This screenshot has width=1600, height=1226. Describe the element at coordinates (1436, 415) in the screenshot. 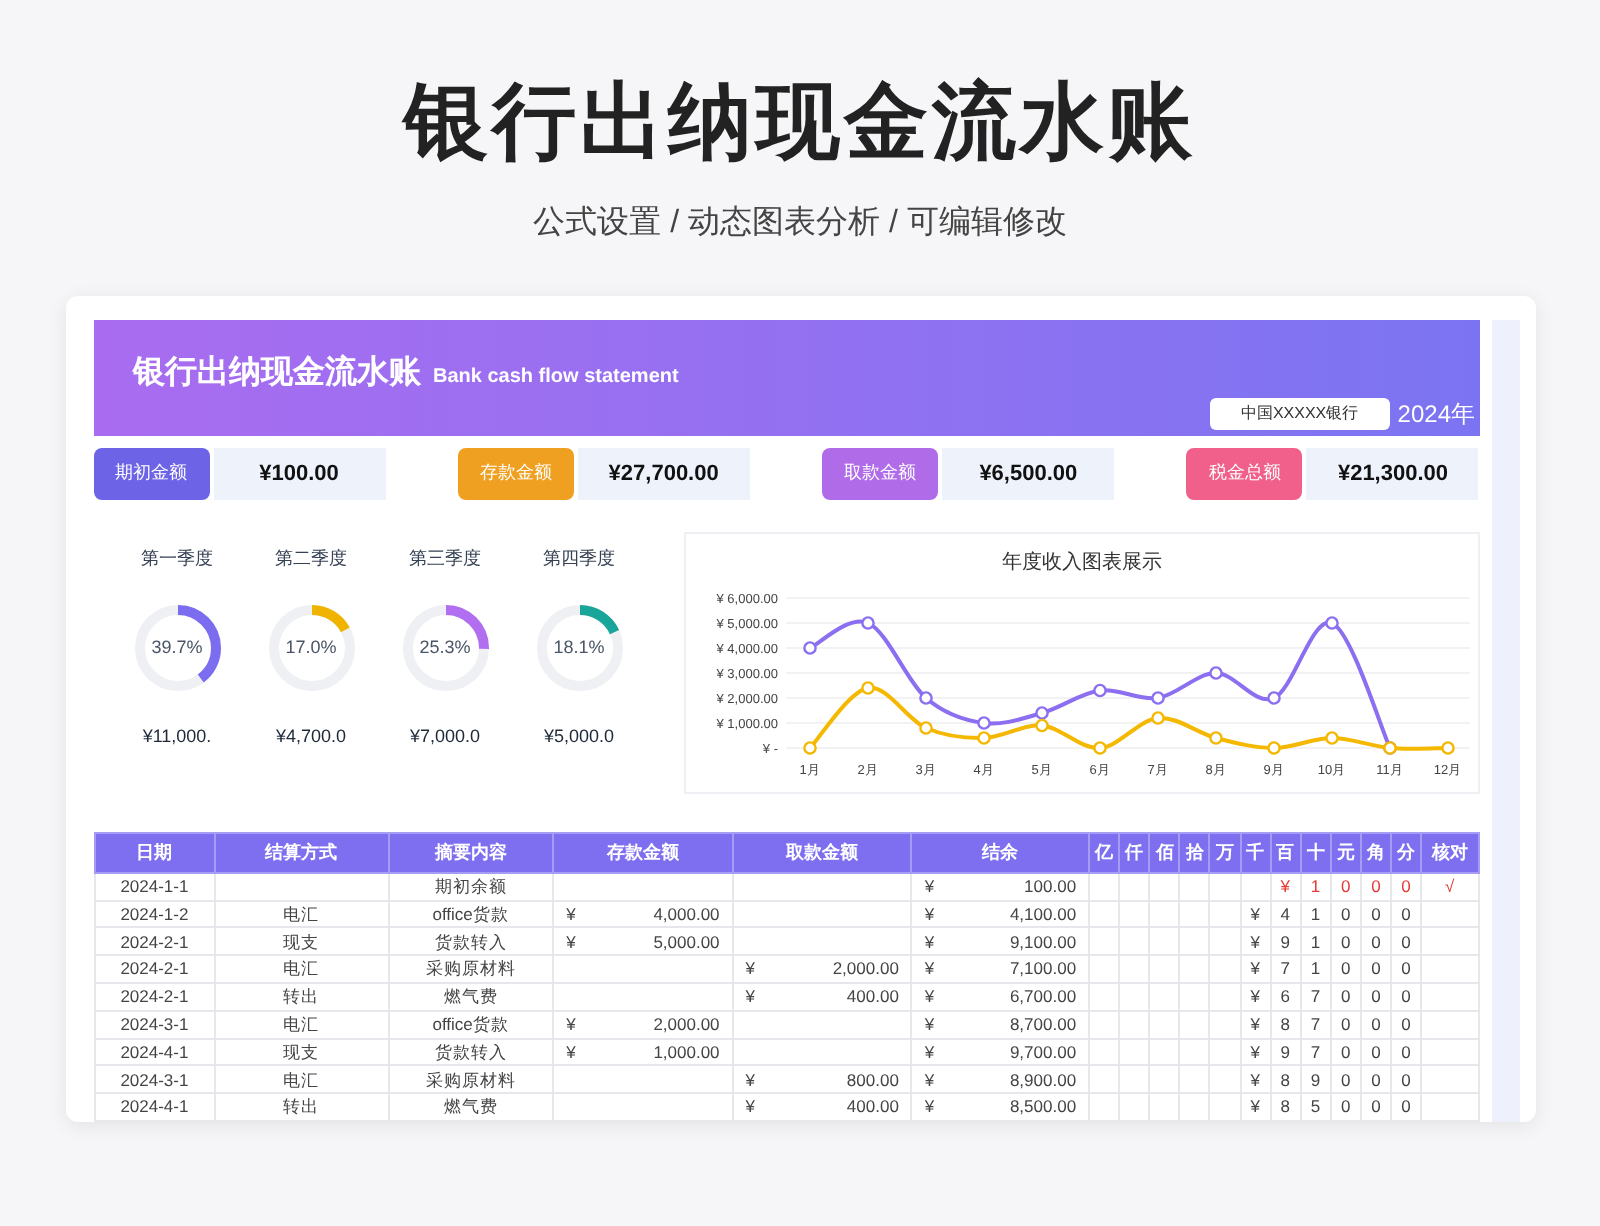

I see `year-label: 2024年` at that location.